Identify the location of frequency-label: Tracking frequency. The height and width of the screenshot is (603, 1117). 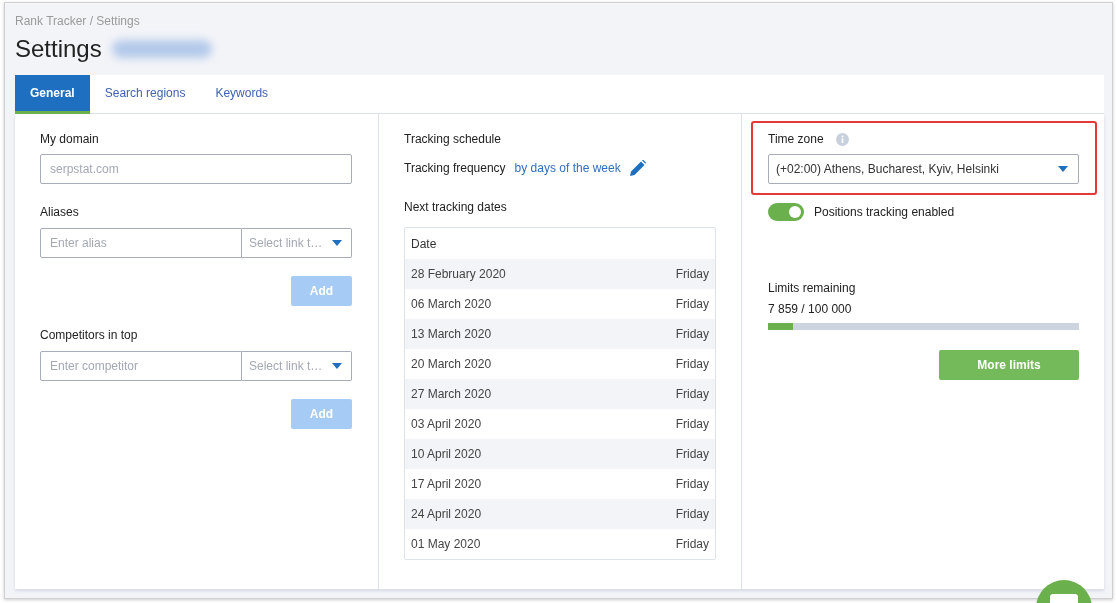
(455, 168).